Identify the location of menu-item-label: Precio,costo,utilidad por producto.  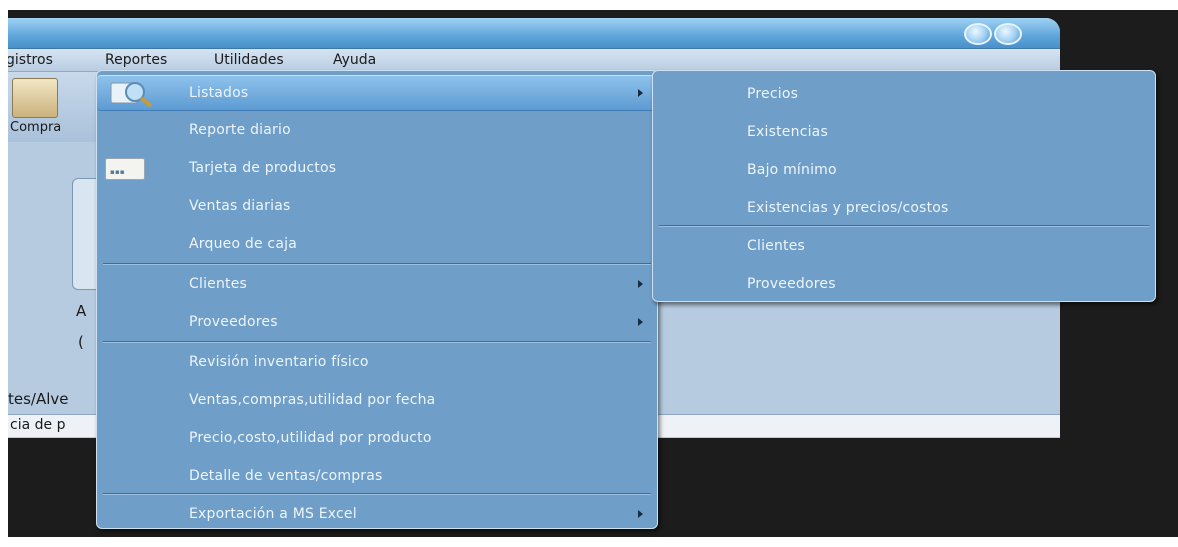
(310, 438).